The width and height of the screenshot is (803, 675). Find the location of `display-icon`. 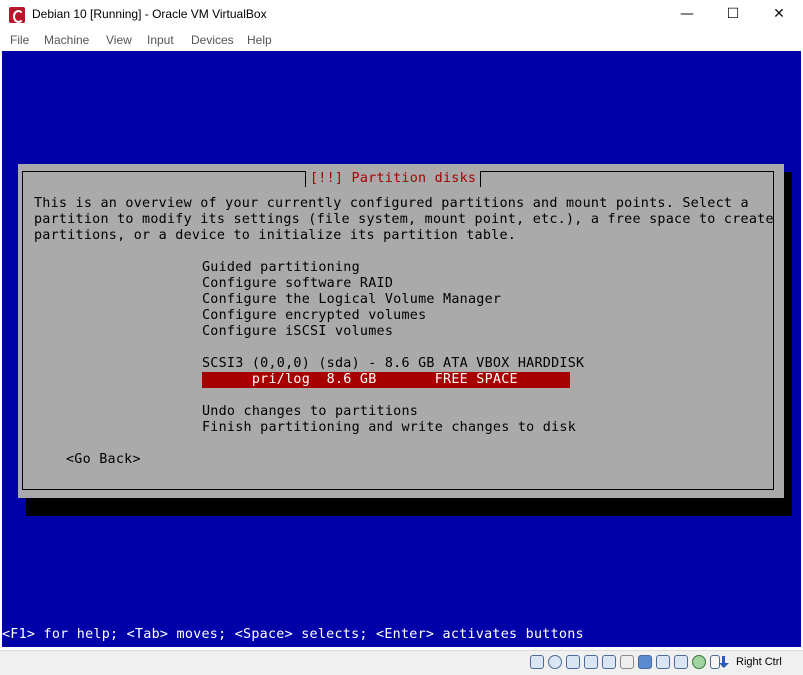

display-icon is located at coordinates (645, 662).